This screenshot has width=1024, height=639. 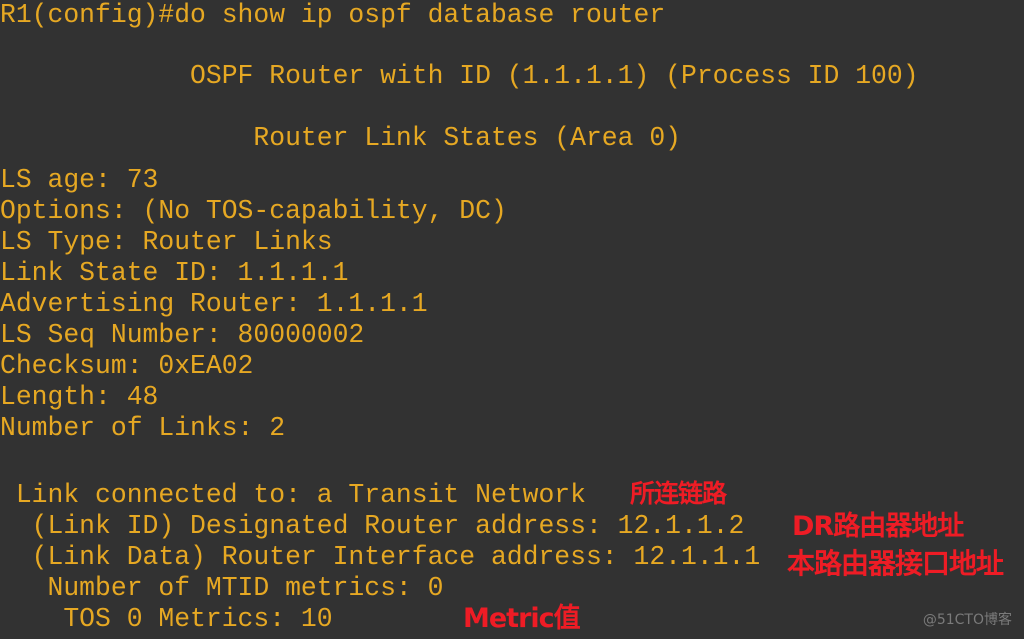 What do you see at coordinates (293, 495) in the screenshot?
I see `link-connected-to: Link connected to: a Transit Network` at bounding box center [293, 495].